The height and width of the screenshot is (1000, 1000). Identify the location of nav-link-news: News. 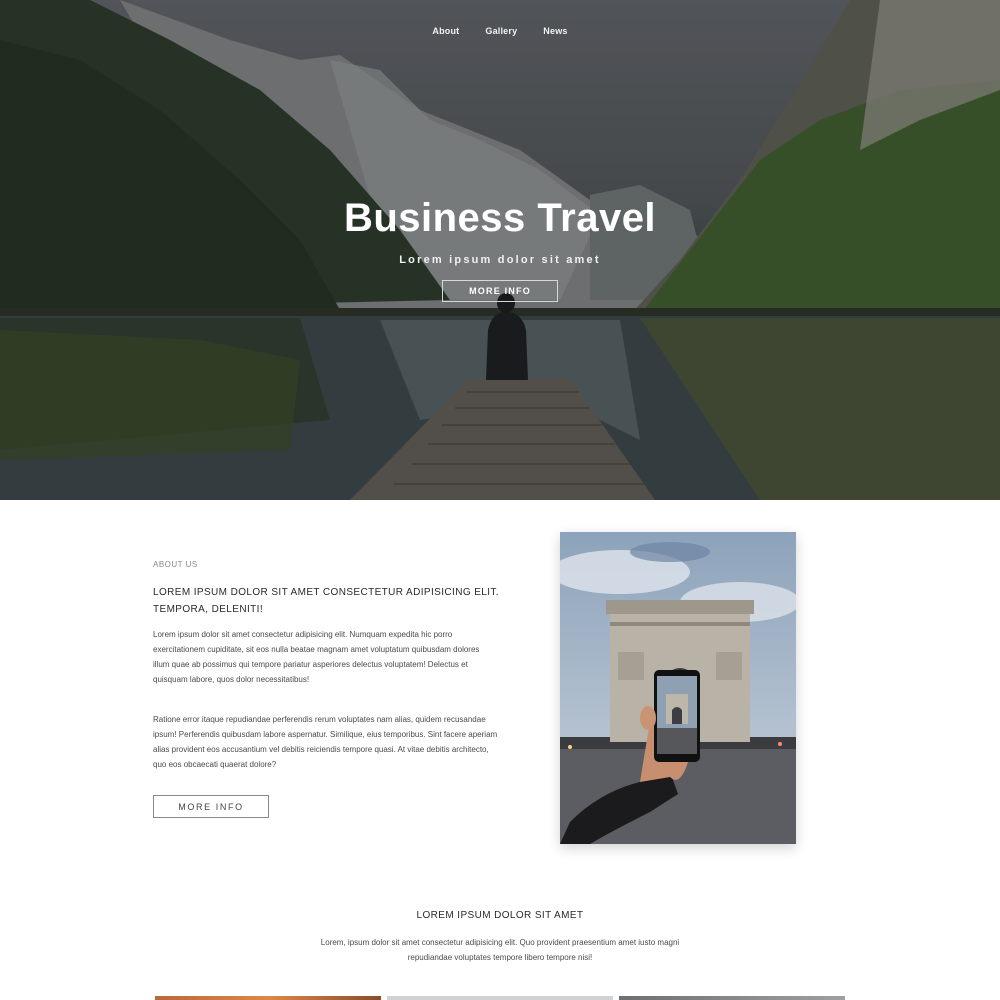
(555, 31).